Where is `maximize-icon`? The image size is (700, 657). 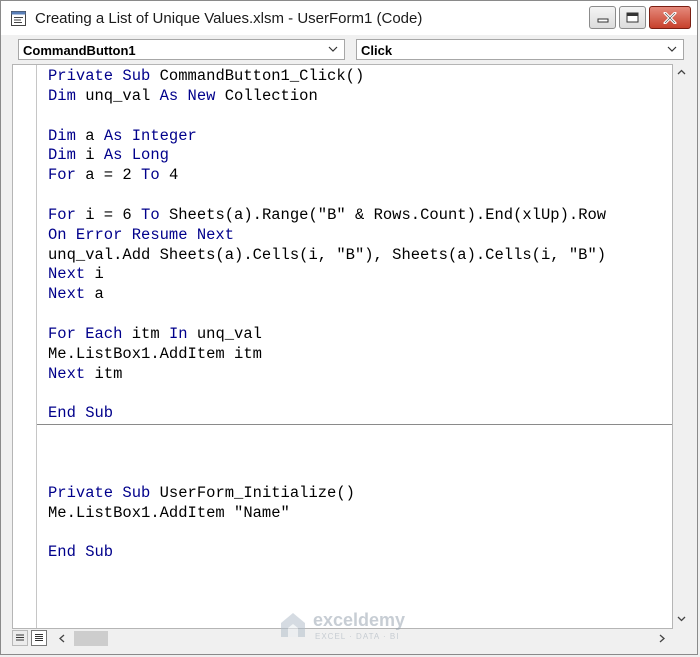
maximize-icon is located at coordinates (632, 17).